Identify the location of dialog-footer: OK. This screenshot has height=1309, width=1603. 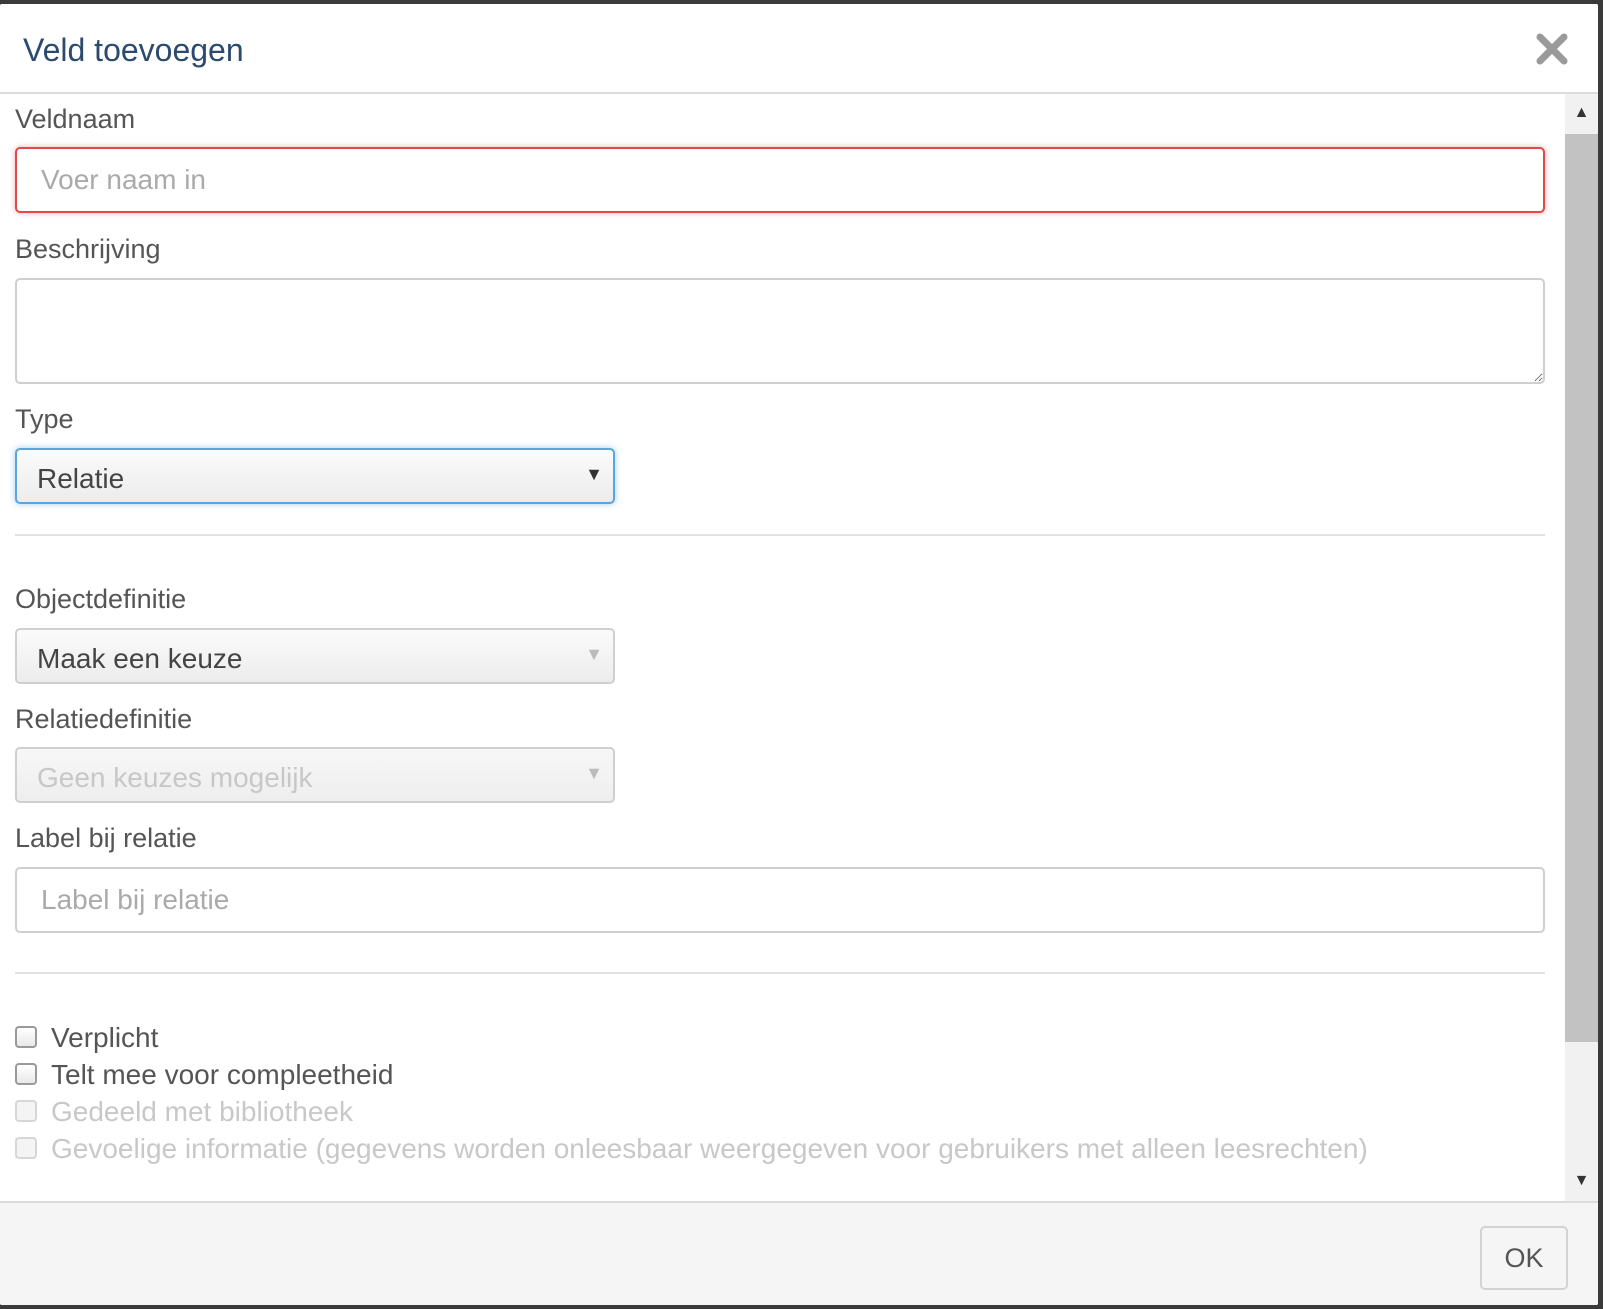
(799, 1253).